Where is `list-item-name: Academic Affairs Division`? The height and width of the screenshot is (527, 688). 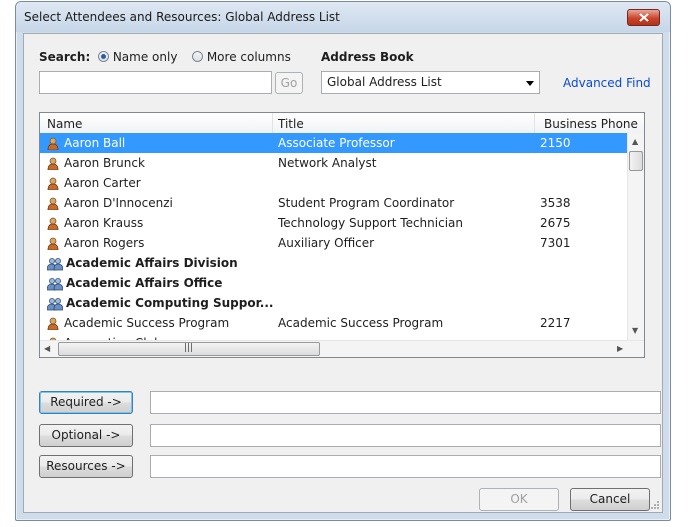
list-item-name: Academic Affairs Division is located at coordinates (152, 263).